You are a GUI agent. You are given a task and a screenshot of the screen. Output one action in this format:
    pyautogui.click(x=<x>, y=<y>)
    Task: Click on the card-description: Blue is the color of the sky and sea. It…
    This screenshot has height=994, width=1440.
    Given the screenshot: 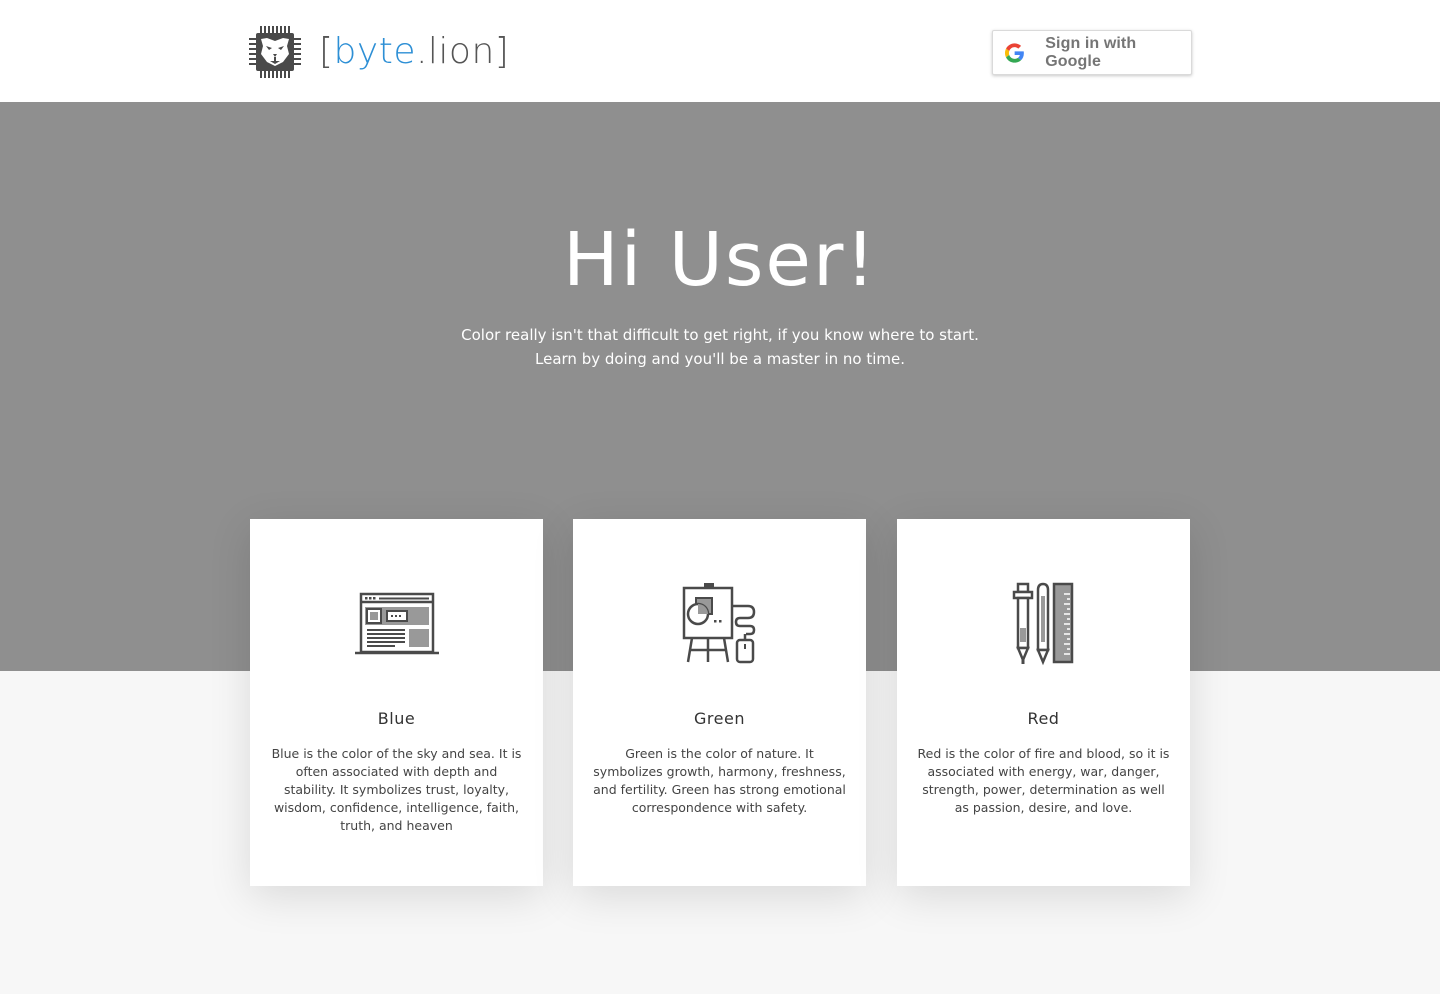 What is the action you would take?
    pyautogui.click(x=396, y=789)
    